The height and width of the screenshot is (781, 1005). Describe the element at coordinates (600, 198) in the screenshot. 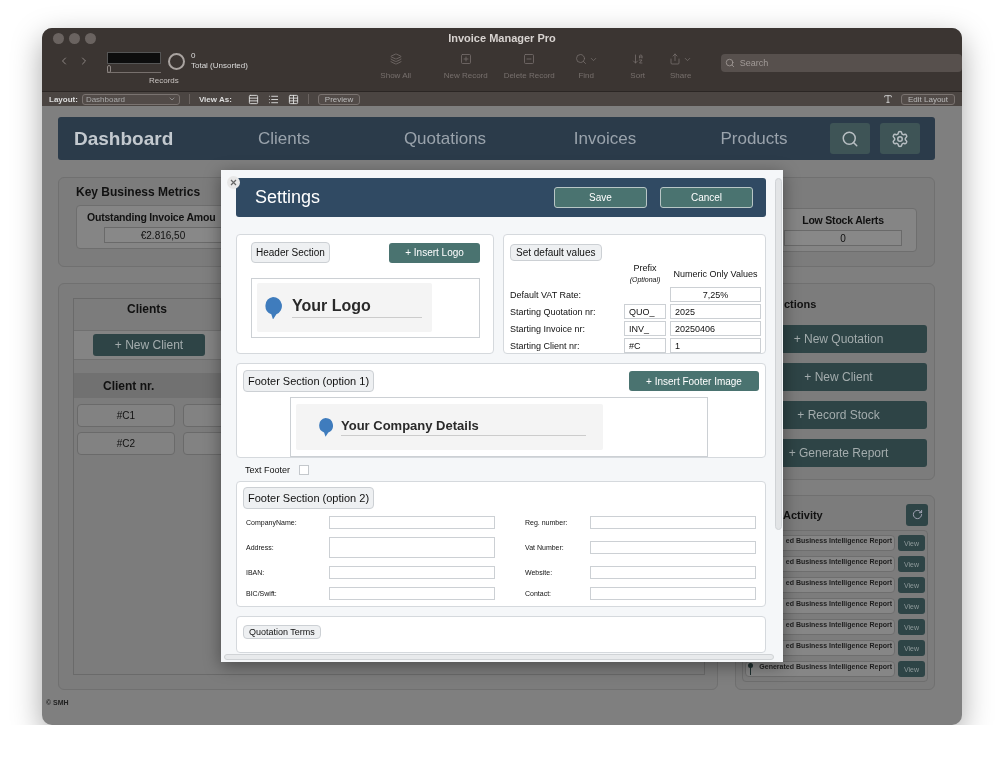

I see `dialog-button: Save` at that location.